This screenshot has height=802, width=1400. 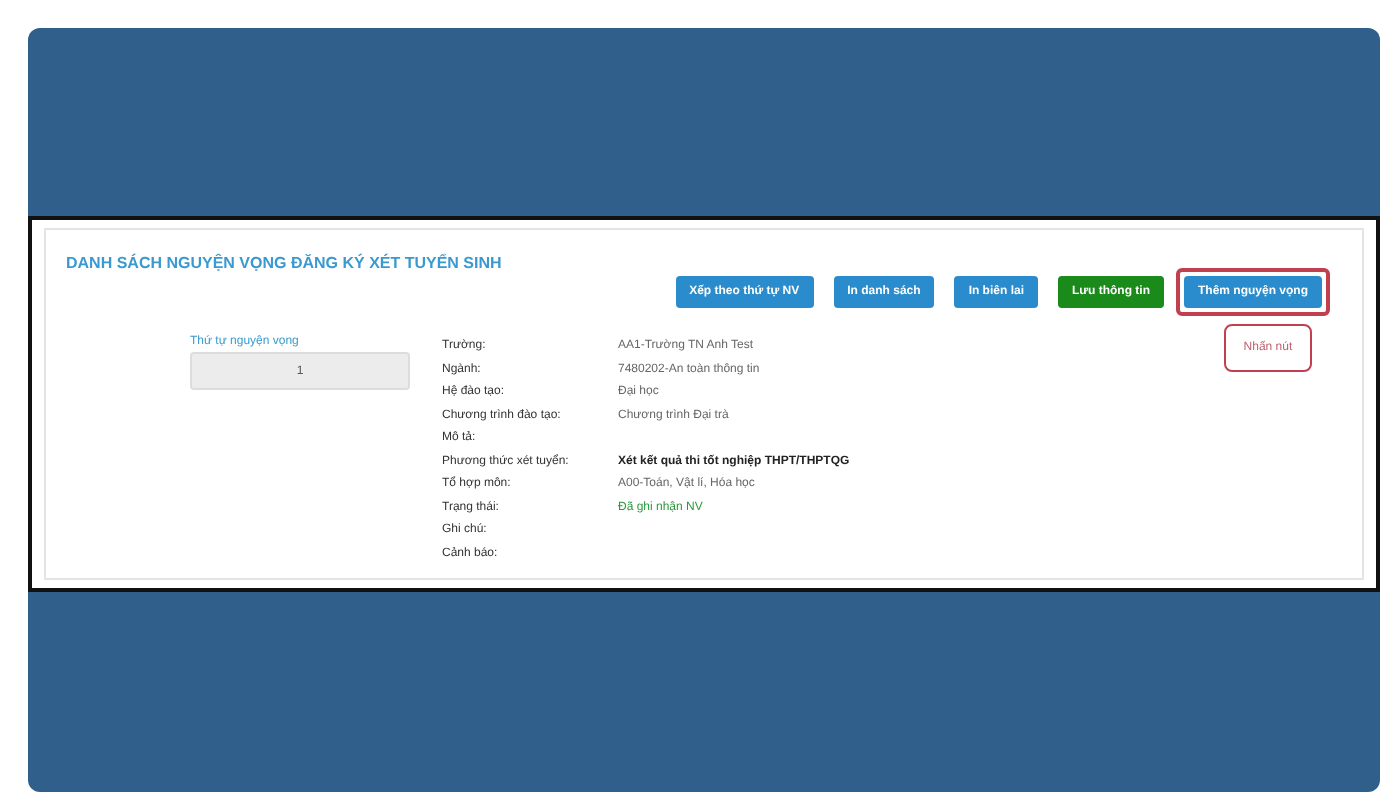 I want to click on page-title: DANH SÁCH NGUYỆN VỌNG ĐĂNG KÝ XÉT TUYỂN SINH, so click(x=285, y=263).